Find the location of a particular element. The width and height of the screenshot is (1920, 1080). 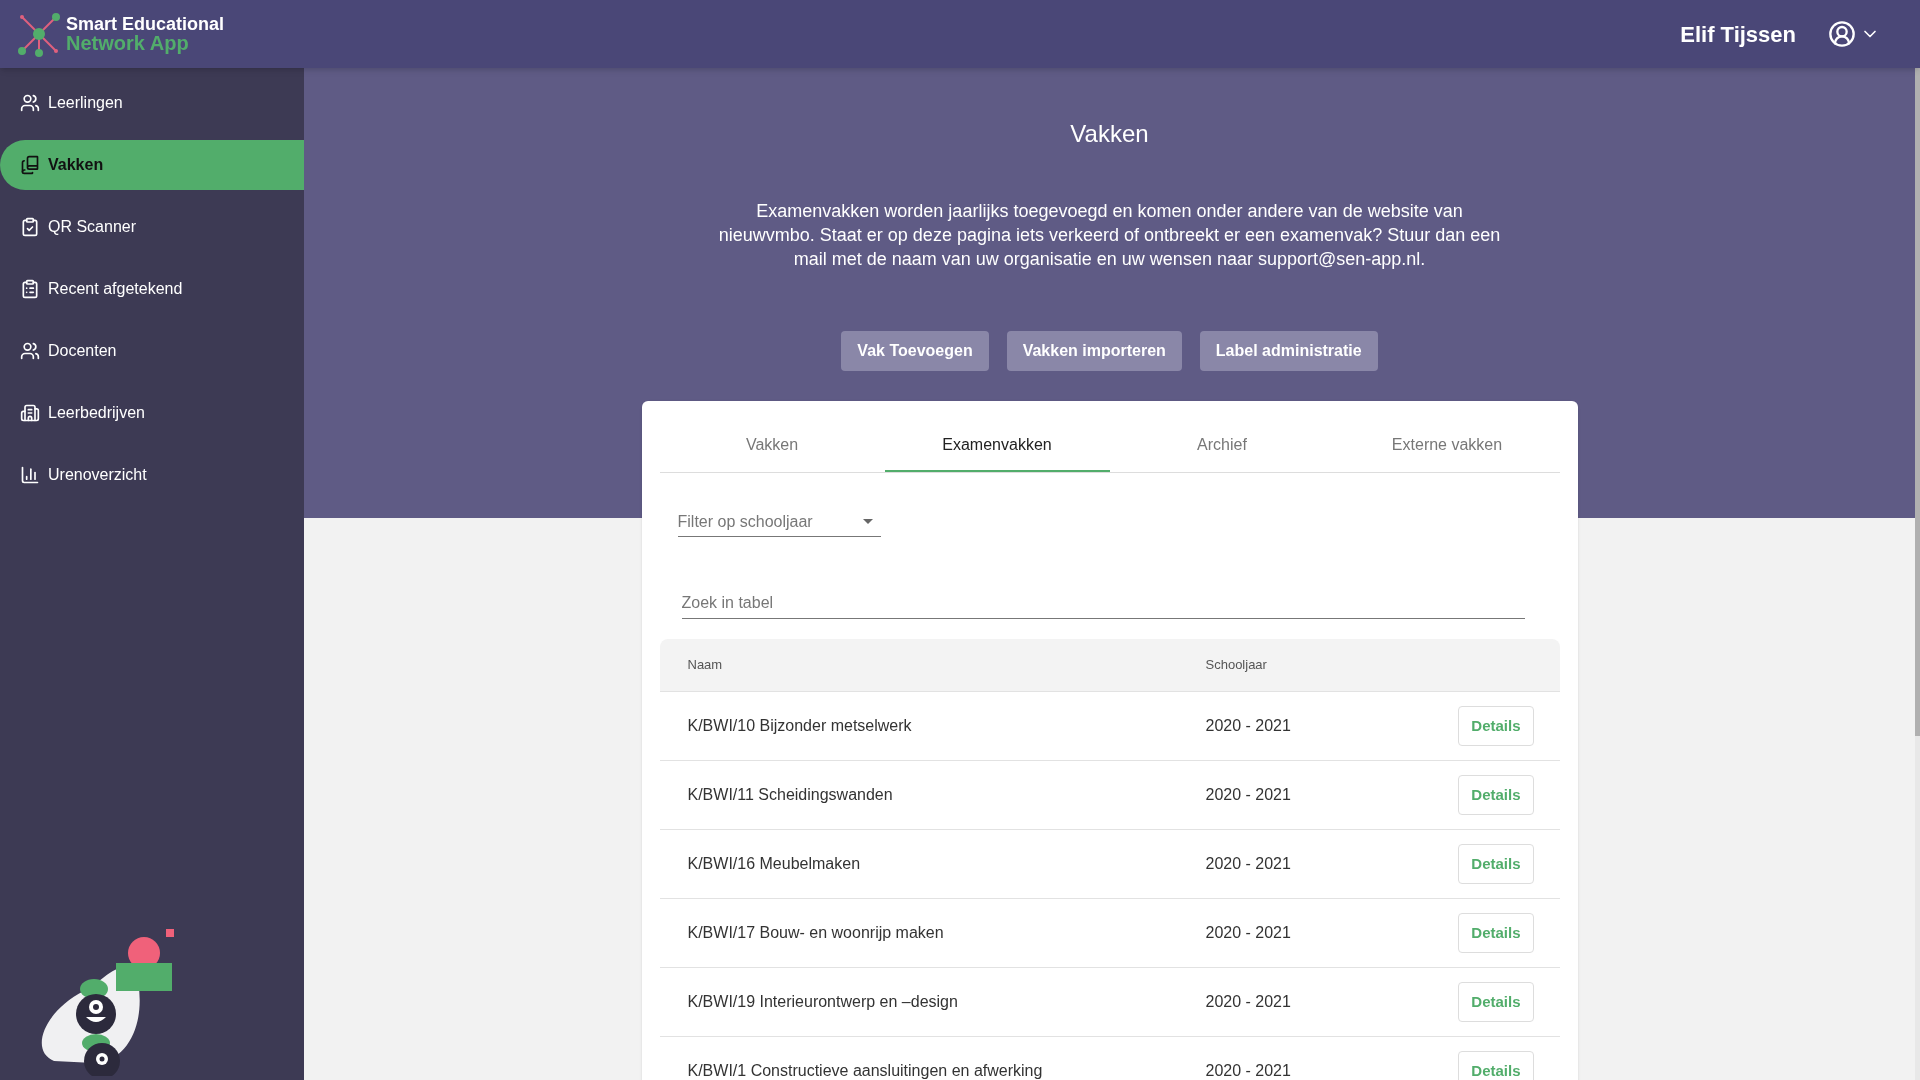

account-icon is located at coordinates (1842, 34).